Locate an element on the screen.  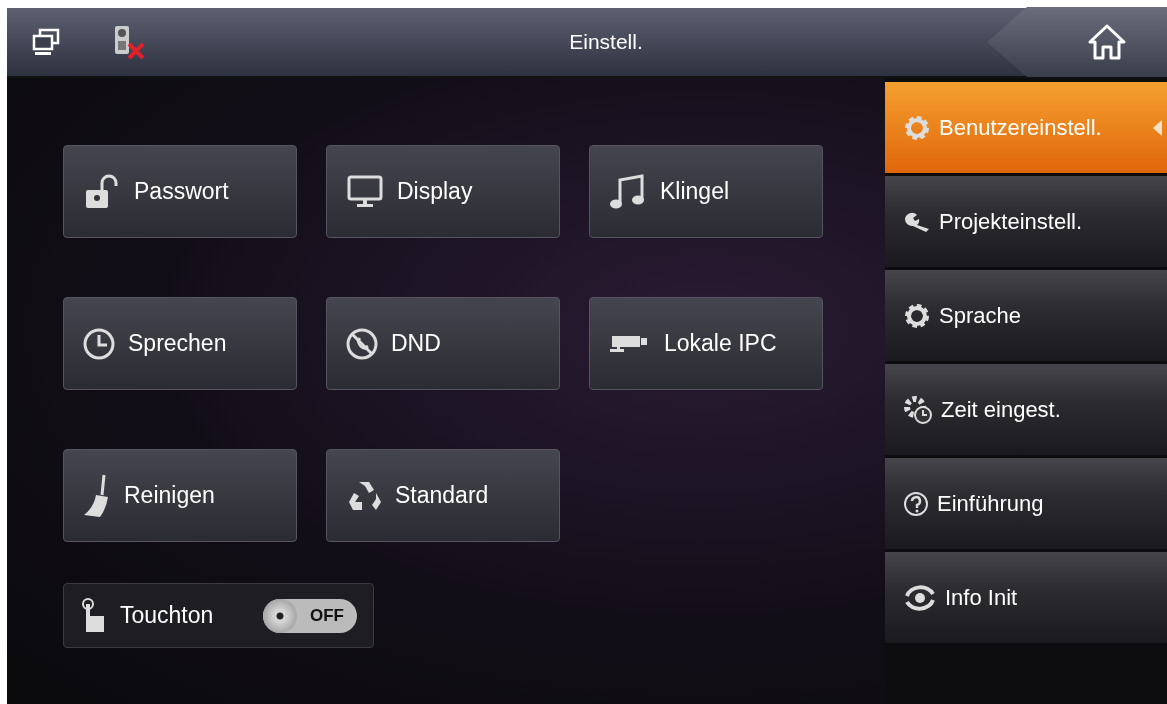
home-icon is located at coordinates (1107, 42).